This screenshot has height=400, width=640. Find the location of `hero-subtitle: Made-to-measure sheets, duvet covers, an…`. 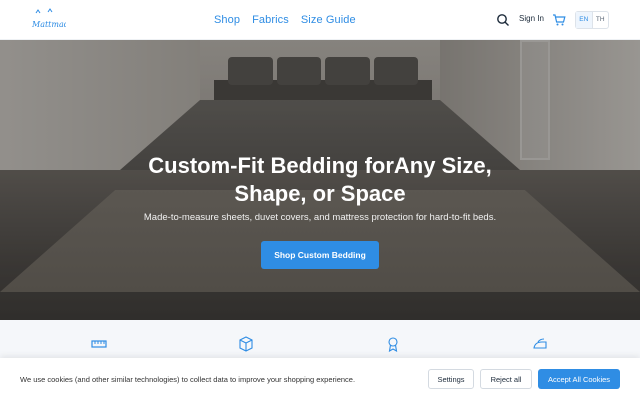

hero-subtitle: Made-to-measure sheets, duvet covers, an… is located at coordinates (320, 217).